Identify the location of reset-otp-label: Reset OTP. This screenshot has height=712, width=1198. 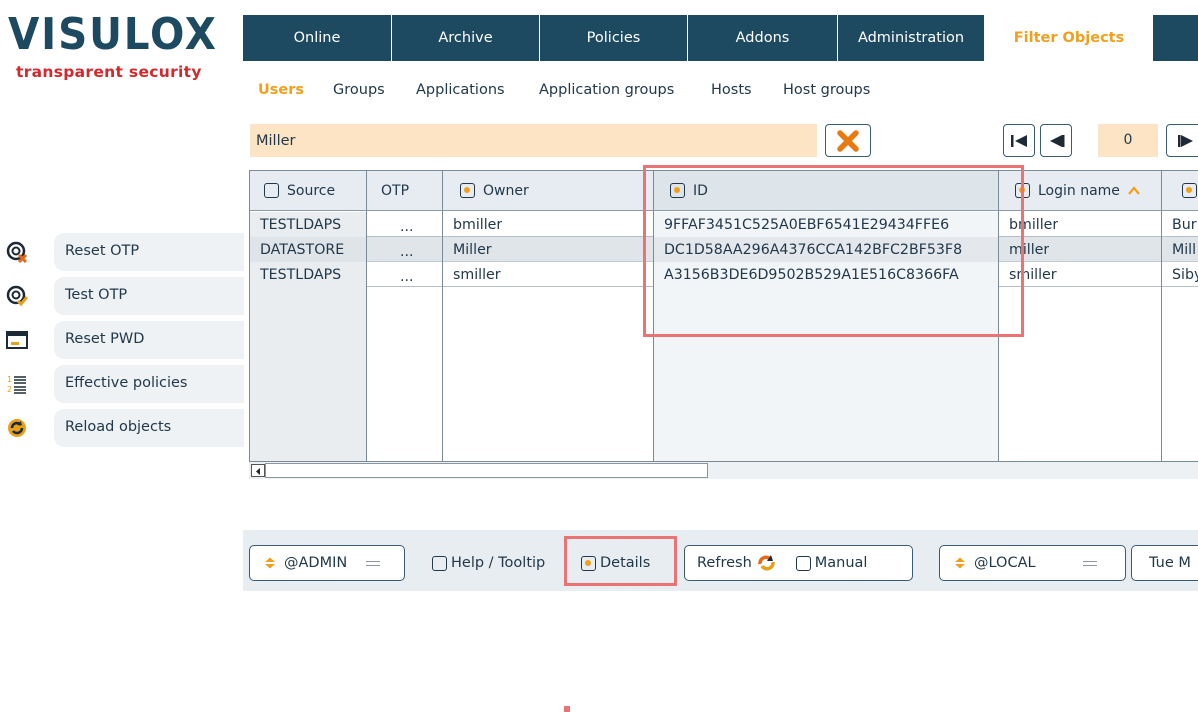
(149, 252).